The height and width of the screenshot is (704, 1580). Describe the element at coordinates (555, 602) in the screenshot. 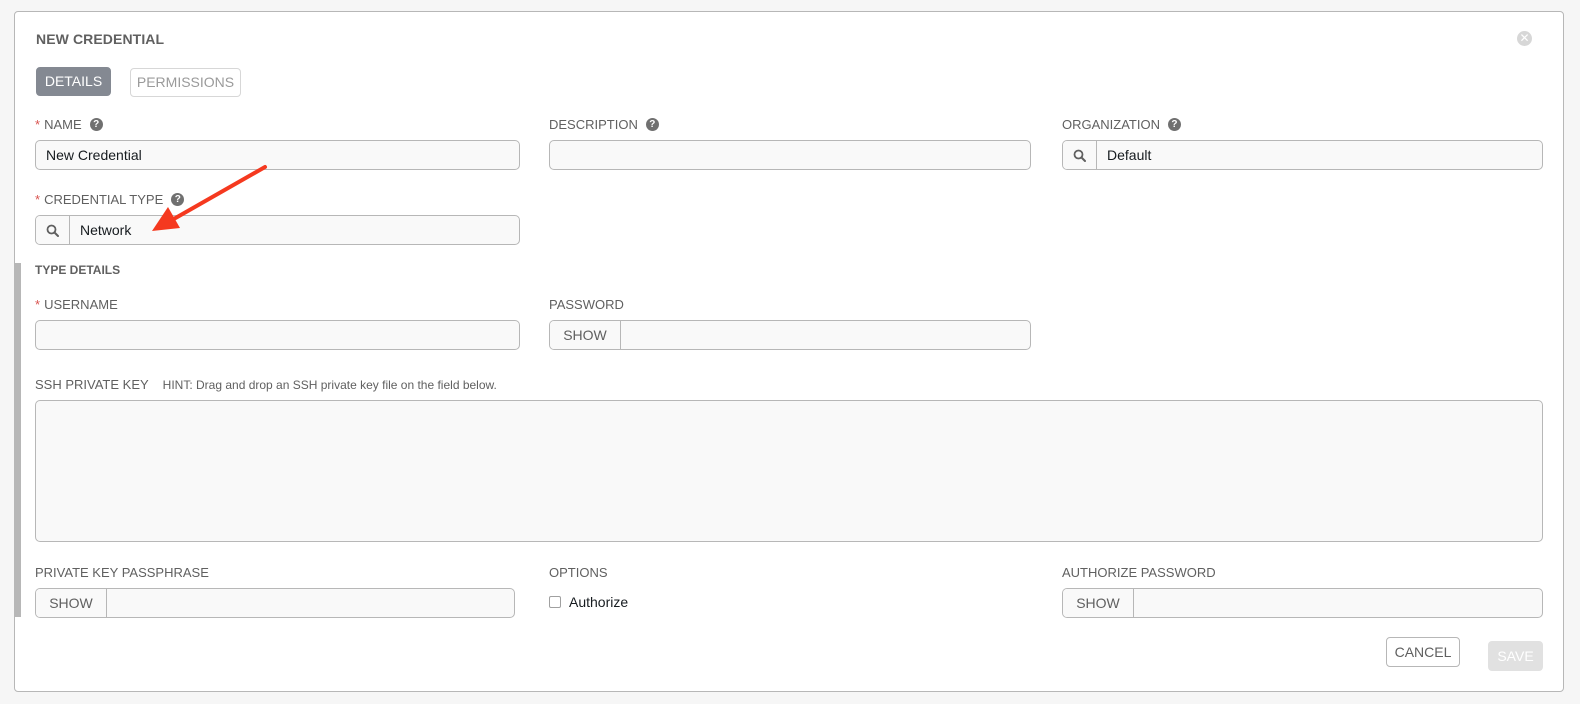

I see `authorize-checkbox` at that location.